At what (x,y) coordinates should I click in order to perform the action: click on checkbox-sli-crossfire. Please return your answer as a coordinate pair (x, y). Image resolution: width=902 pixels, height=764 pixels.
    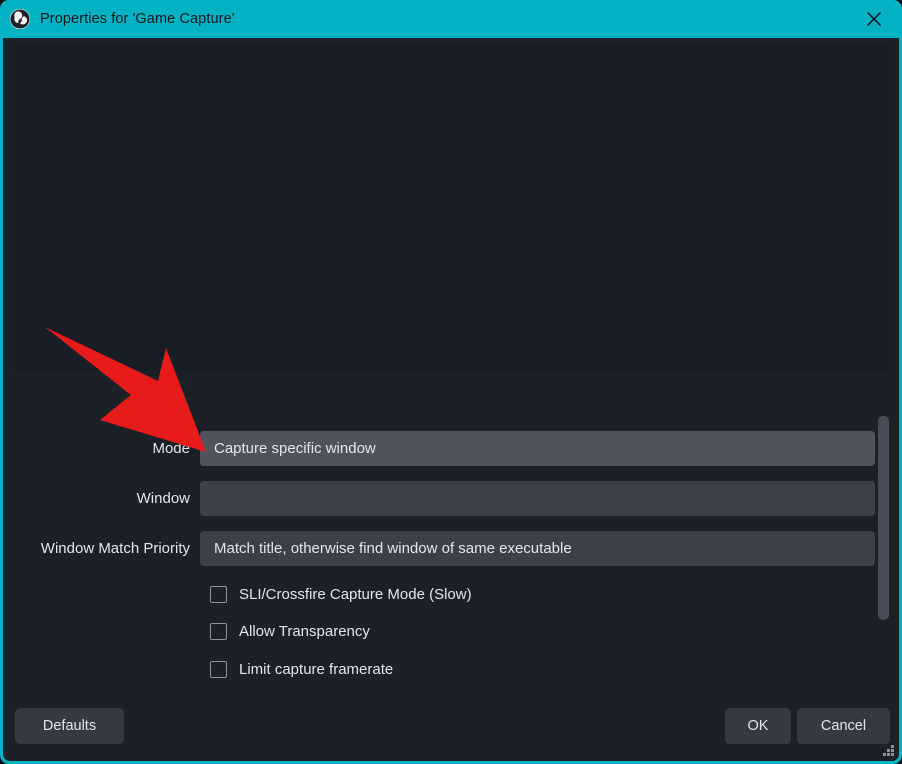
    Looking at the image, I should click on (218, 594).